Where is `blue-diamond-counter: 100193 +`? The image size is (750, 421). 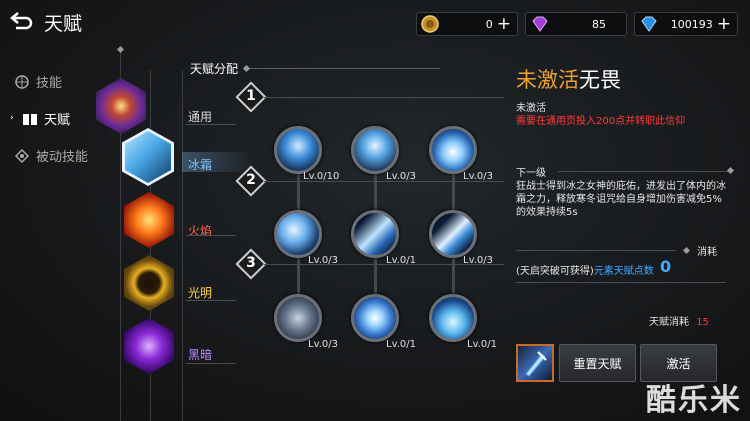
blue-diamond-counter: 100193 + is located at coordinates (686, 24).